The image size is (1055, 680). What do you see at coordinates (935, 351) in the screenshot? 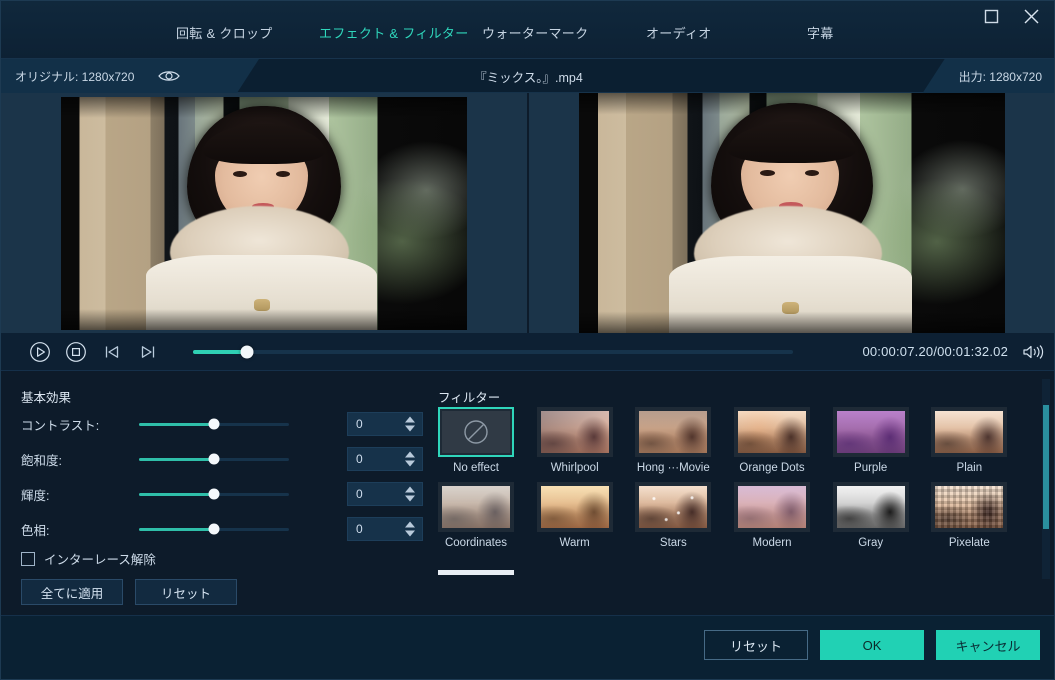
I see `timecode-display: 00:00:07.20/00:01:32.02` at bounding box center [935, 351].